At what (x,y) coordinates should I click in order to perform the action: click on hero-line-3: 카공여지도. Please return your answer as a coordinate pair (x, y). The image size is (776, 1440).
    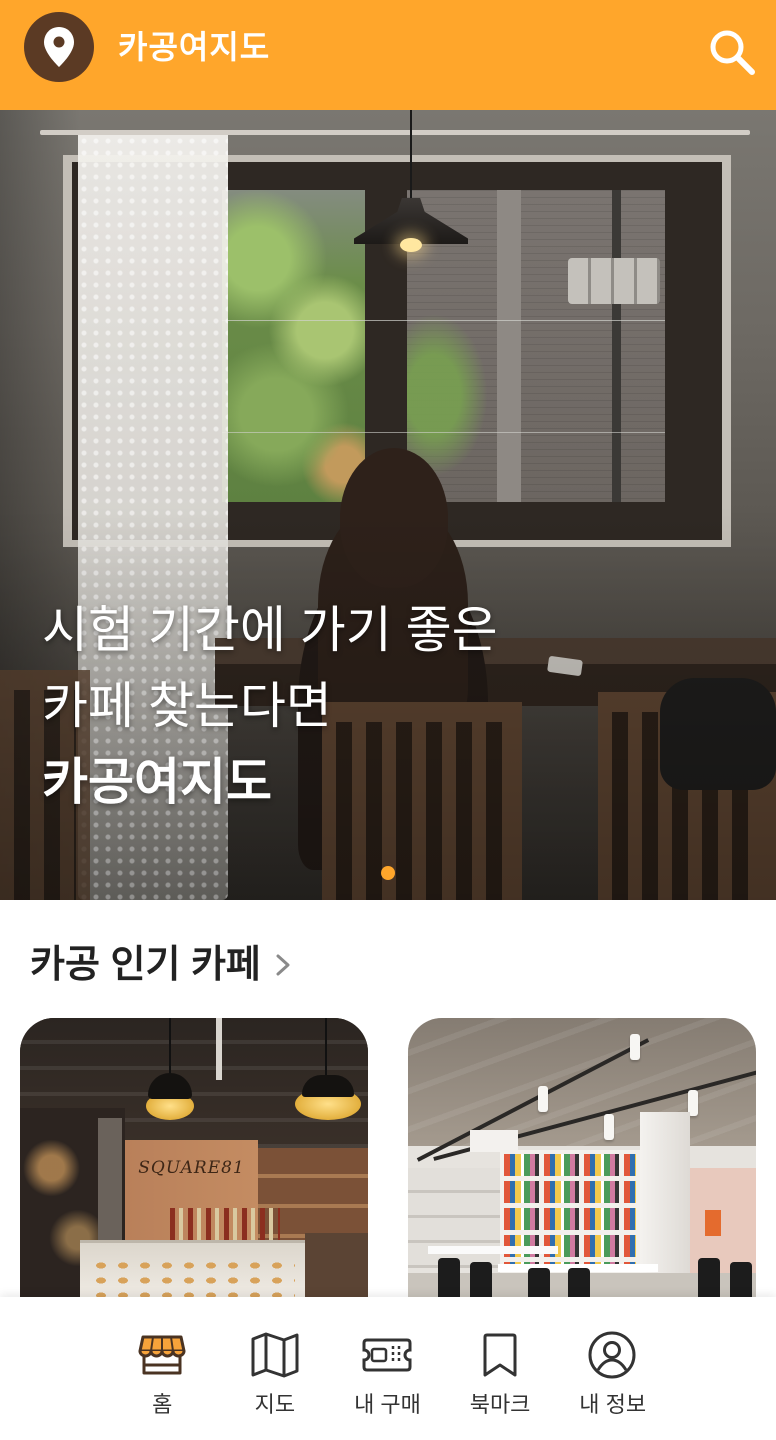
    Looking at the image, I should click on (157, 782).